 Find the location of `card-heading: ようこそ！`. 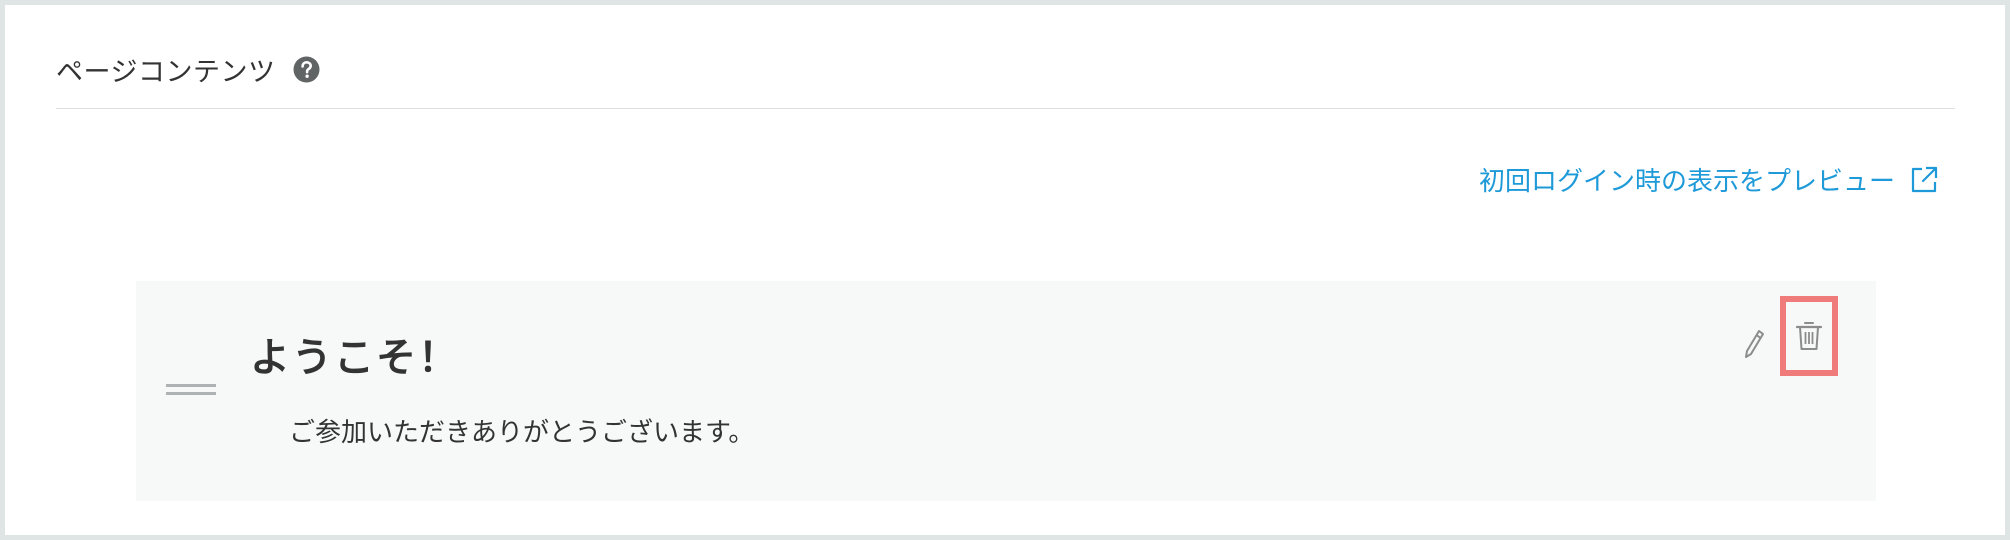

card-heading: ようこそ！ is located at coordinates (355, 358).